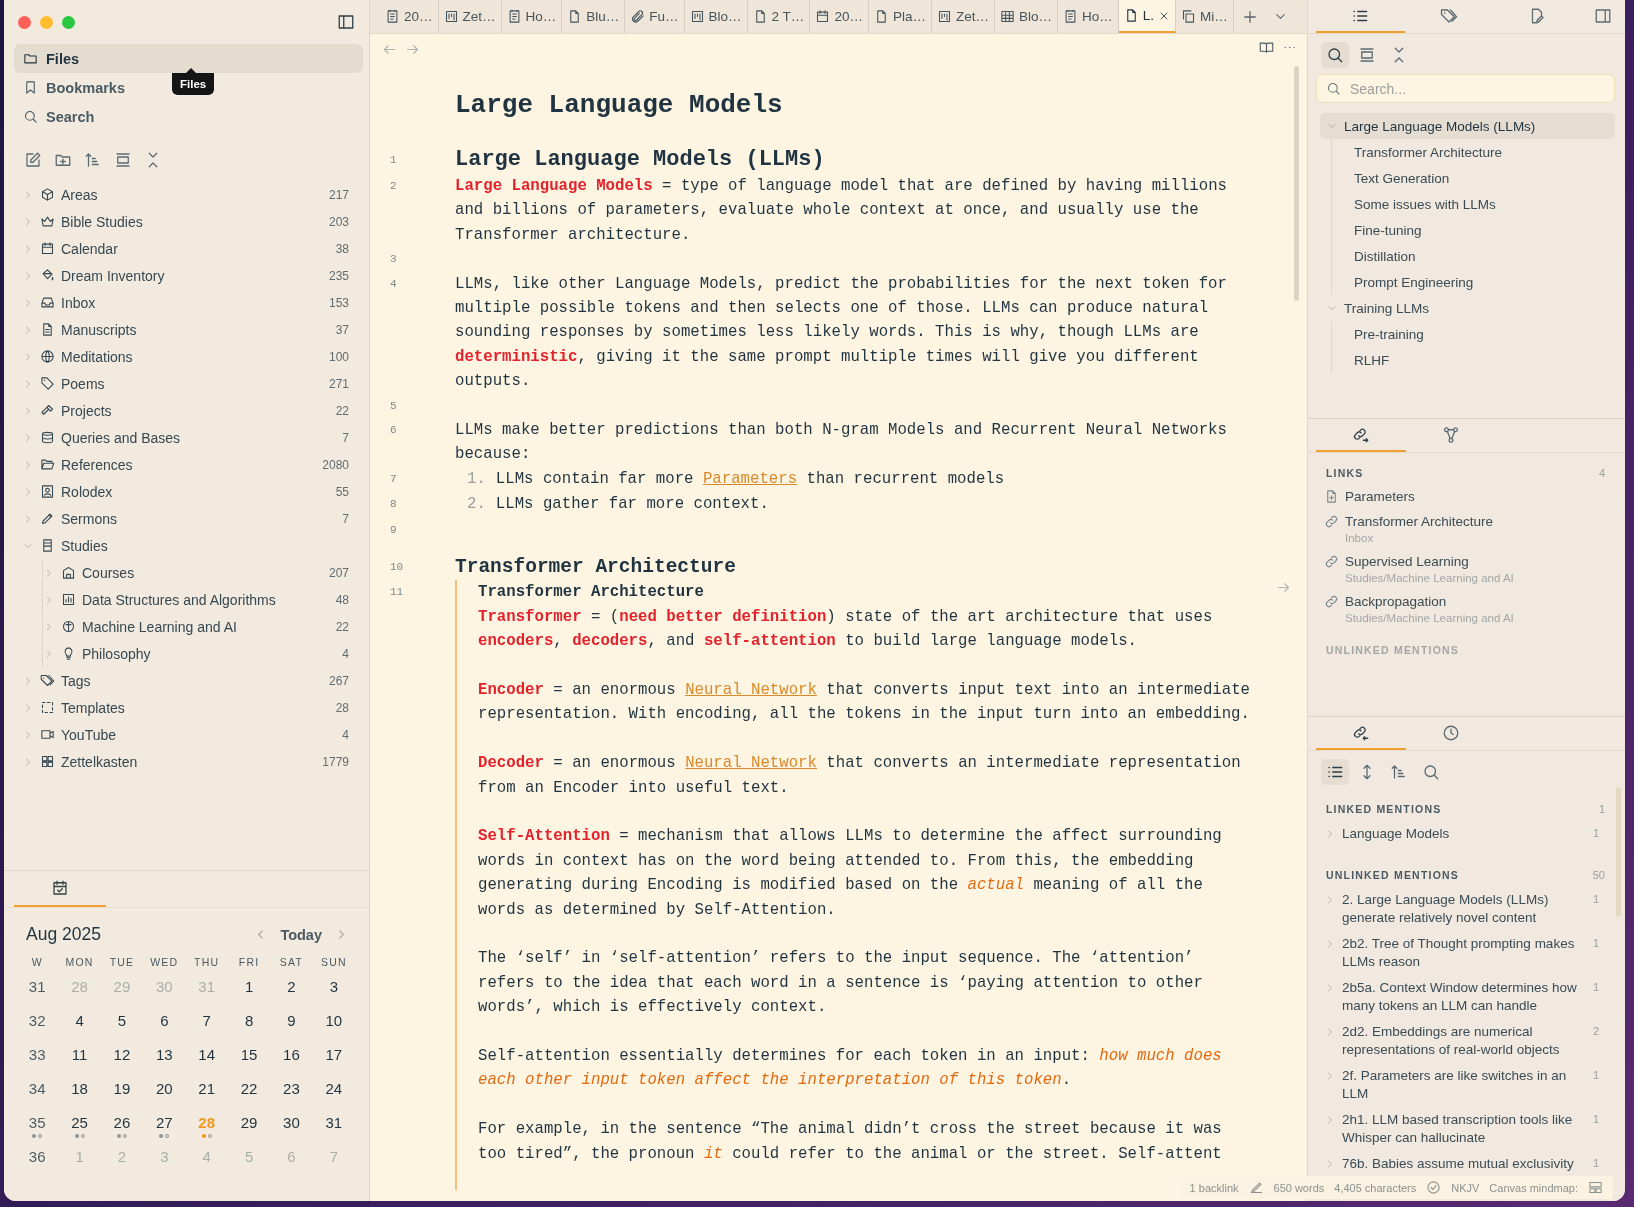 The image size is (1634, 1207). Describe the element at coordinates (93, 160) in the screenshot. I see `sort-icon` at that location.